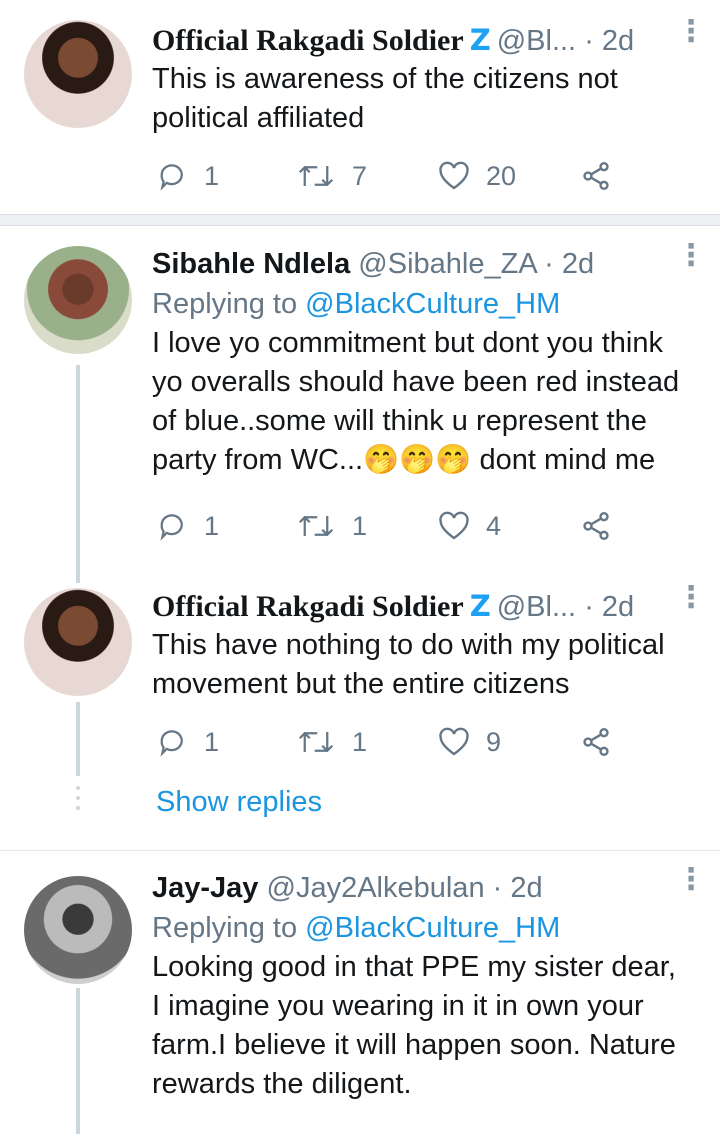  I want to click on tweet-text-line: of blue..some will think u represent the, so click(399, 421).